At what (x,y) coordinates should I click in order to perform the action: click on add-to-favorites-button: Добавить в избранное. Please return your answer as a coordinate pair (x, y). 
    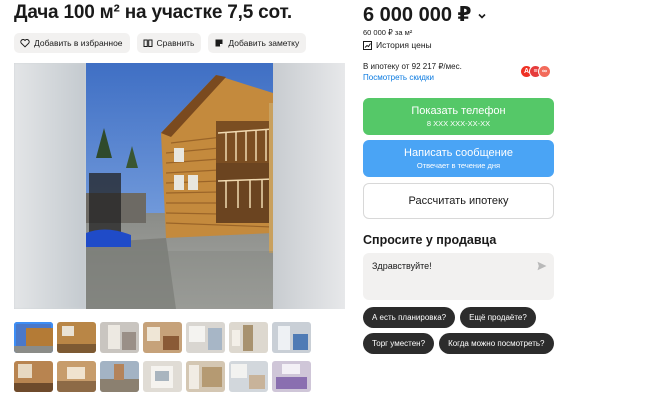
    Looking at the image, I should click on (72, 43).